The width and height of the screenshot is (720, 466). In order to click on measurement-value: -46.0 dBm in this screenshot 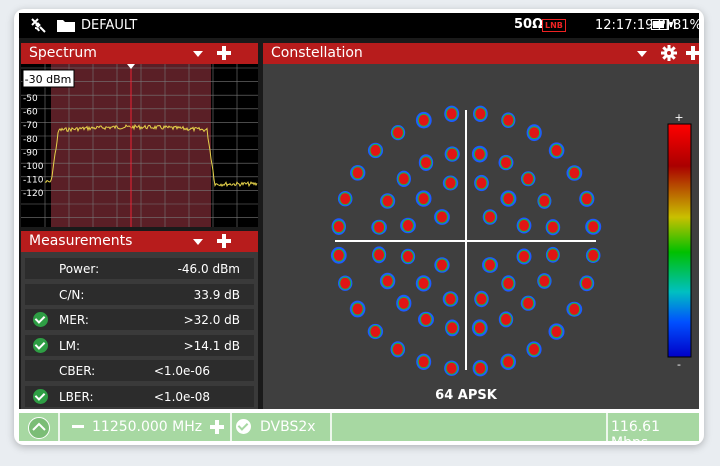, I will do `click(208, 269)`.